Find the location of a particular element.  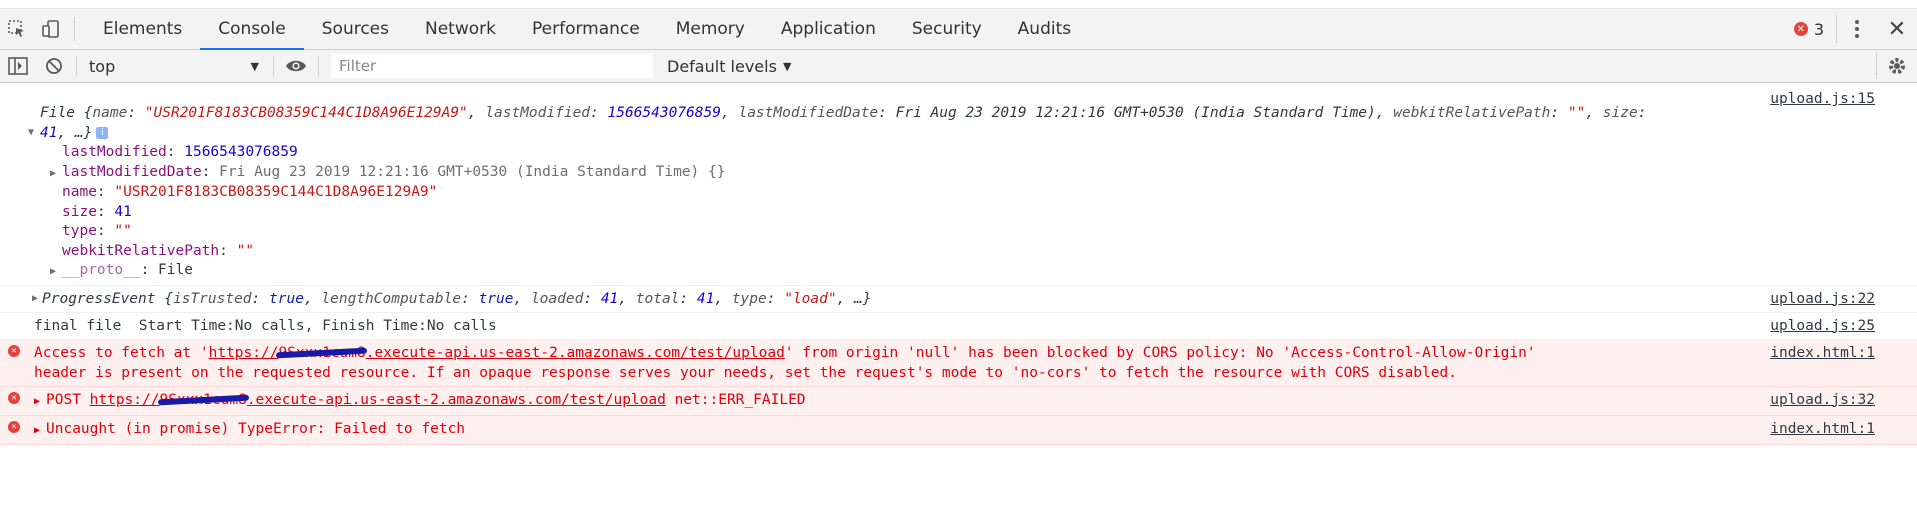

tab-network: Network is located at coordinates (460, 29).